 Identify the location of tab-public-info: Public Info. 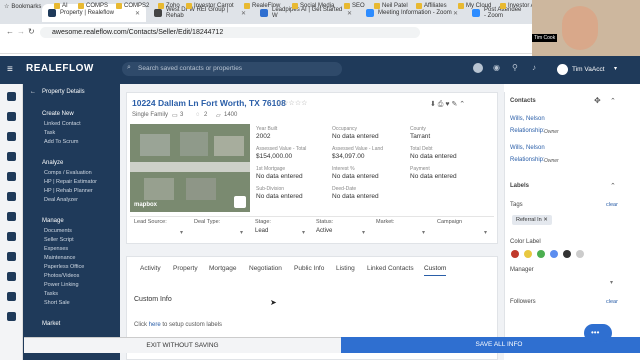
(309, 268).